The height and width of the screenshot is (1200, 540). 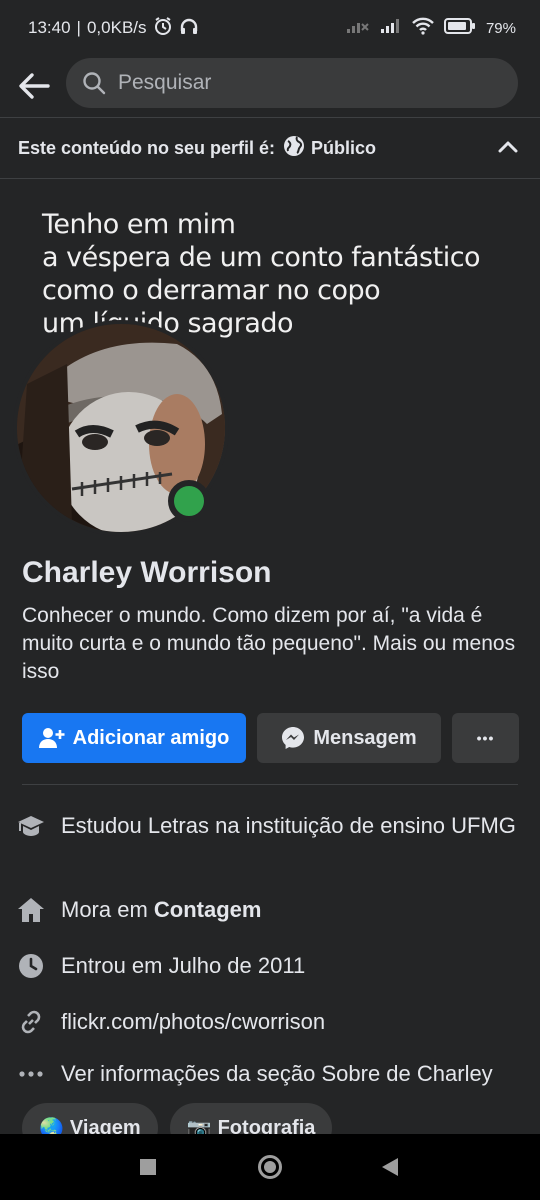 I want to click on online-status-indicator, so click(x=189, y=501).